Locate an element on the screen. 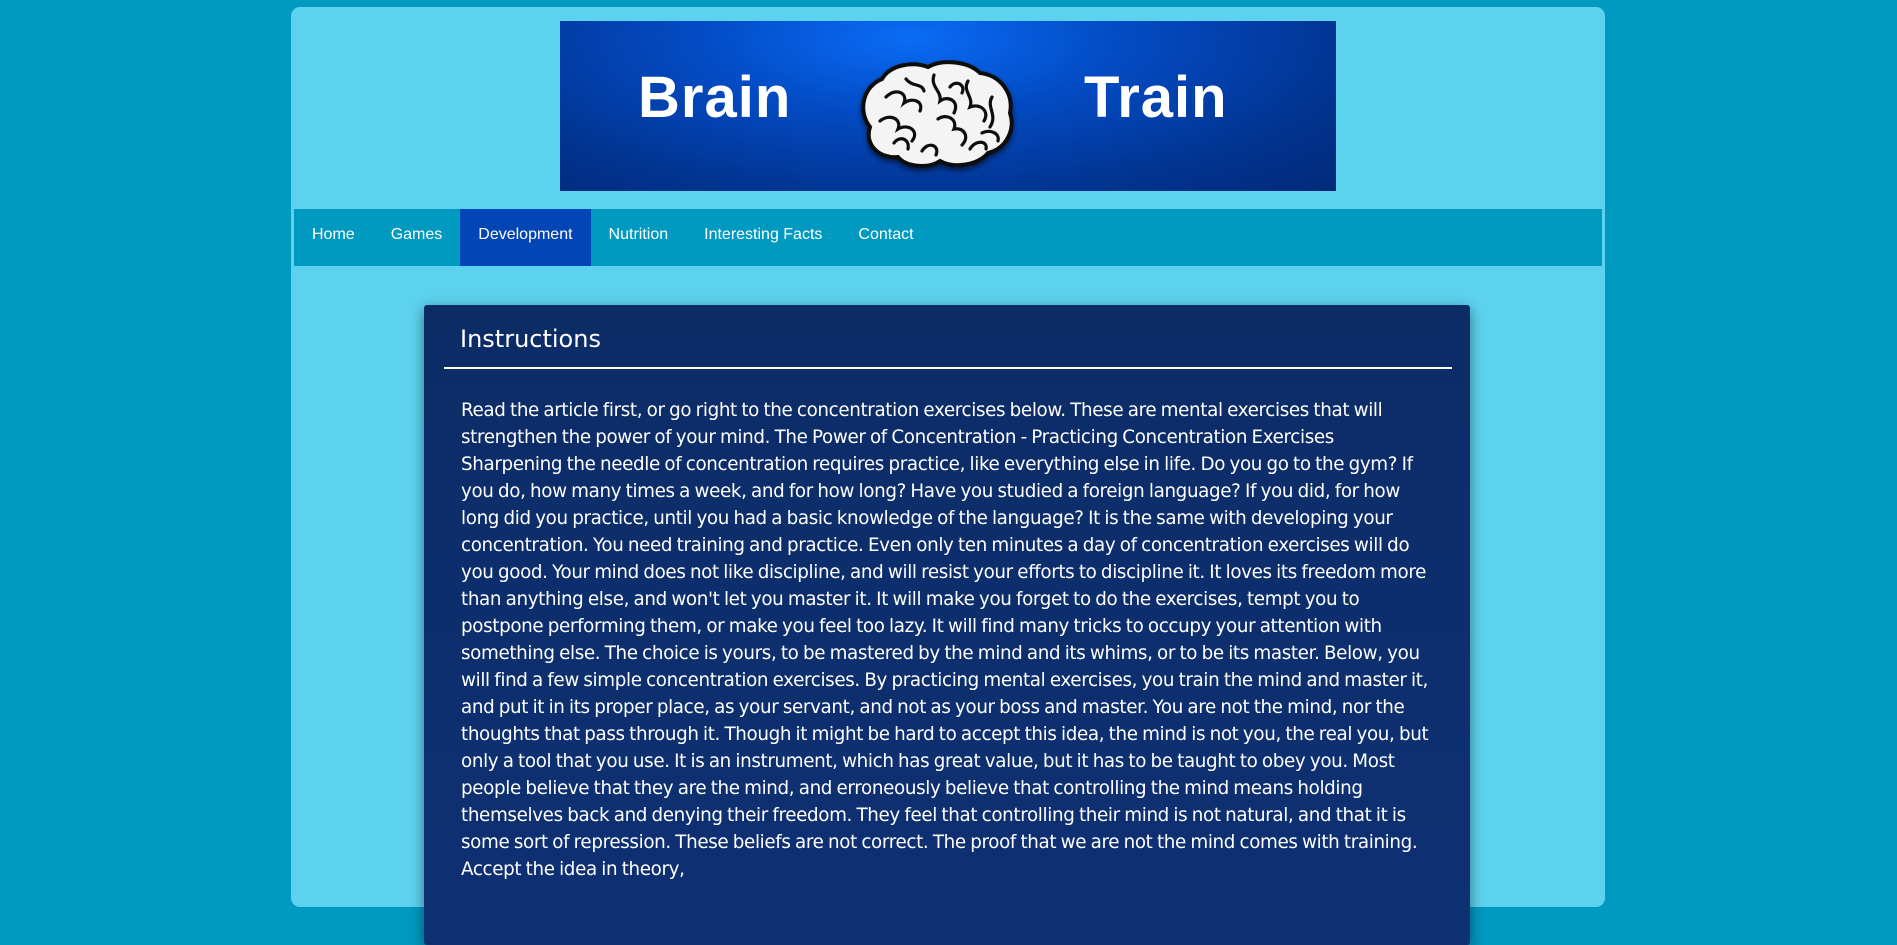  nav-item-development: Development is located at coordinates (525, 237).